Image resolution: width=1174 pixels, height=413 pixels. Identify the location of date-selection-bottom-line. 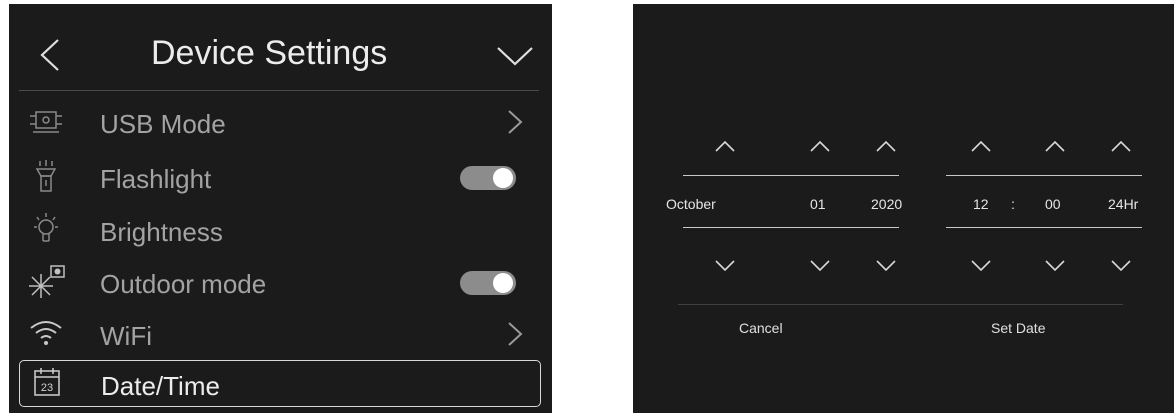
(791, 227).